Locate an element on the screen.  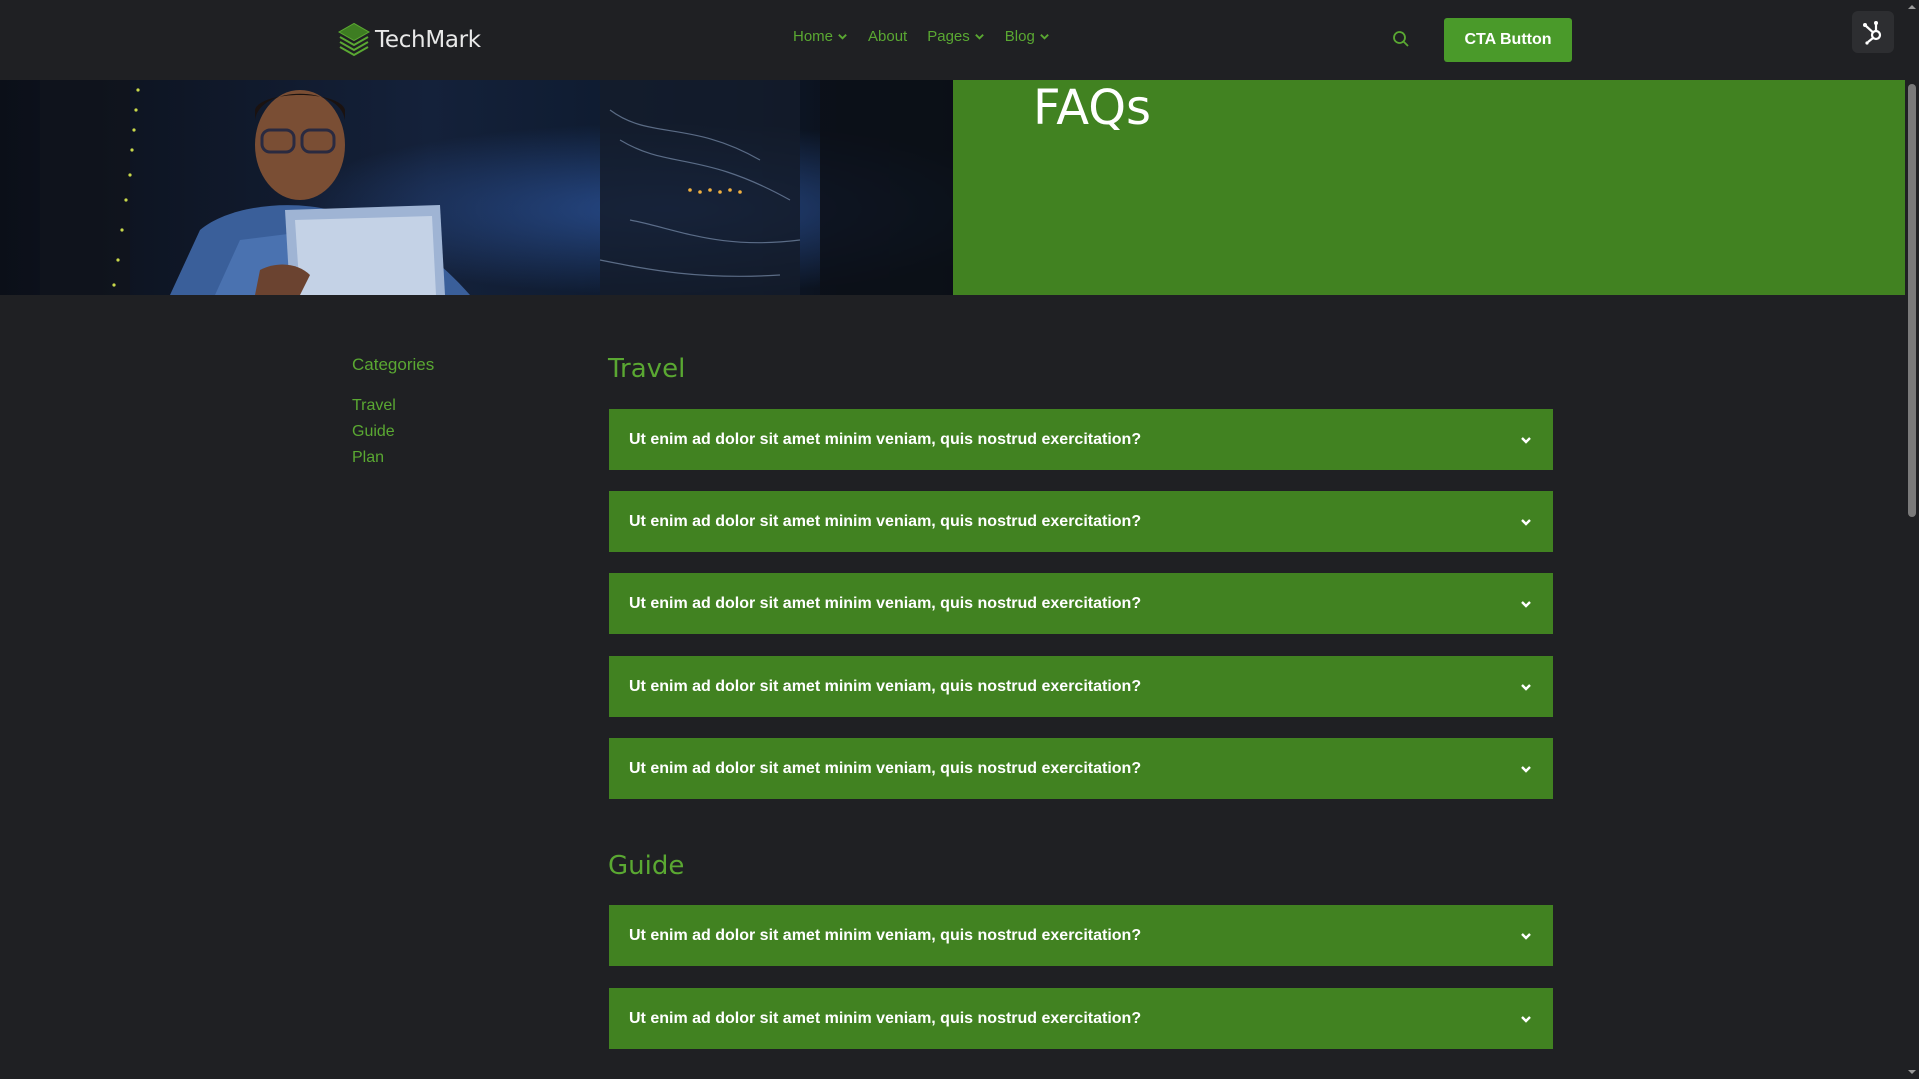
sidebar-title: Categories is located at coordinates (393, 364).